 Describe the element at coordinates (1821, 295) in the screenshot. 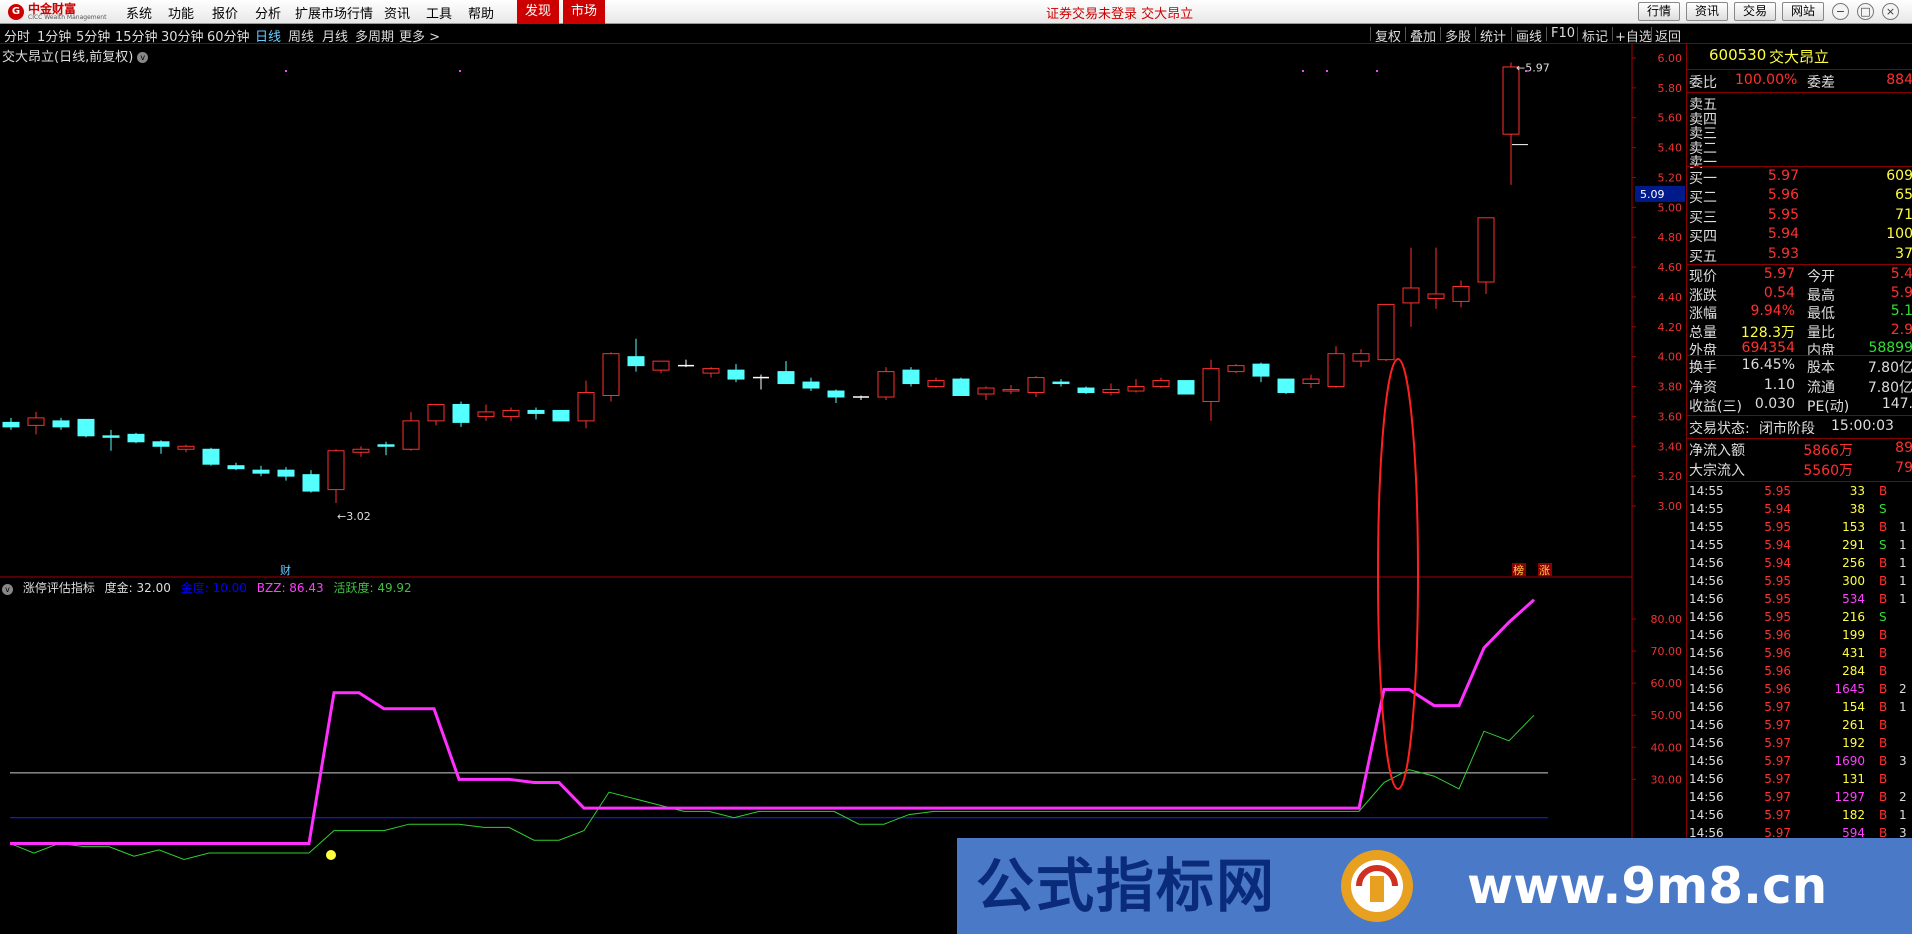

I see `quote-label: 最高` at that location.